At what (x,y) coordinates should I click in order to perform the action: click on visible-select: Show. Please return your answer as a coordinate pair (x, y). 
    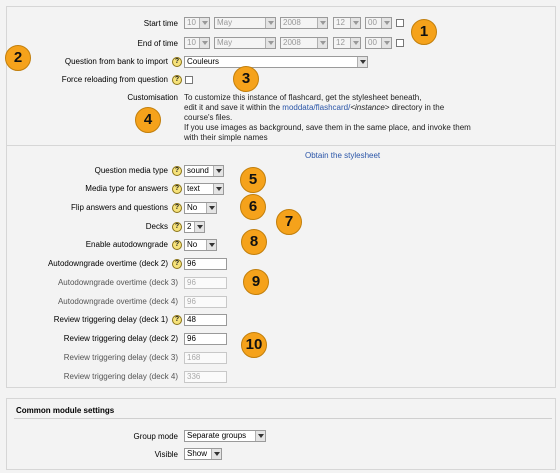
    Looking at the image, I should click on (203, 454).